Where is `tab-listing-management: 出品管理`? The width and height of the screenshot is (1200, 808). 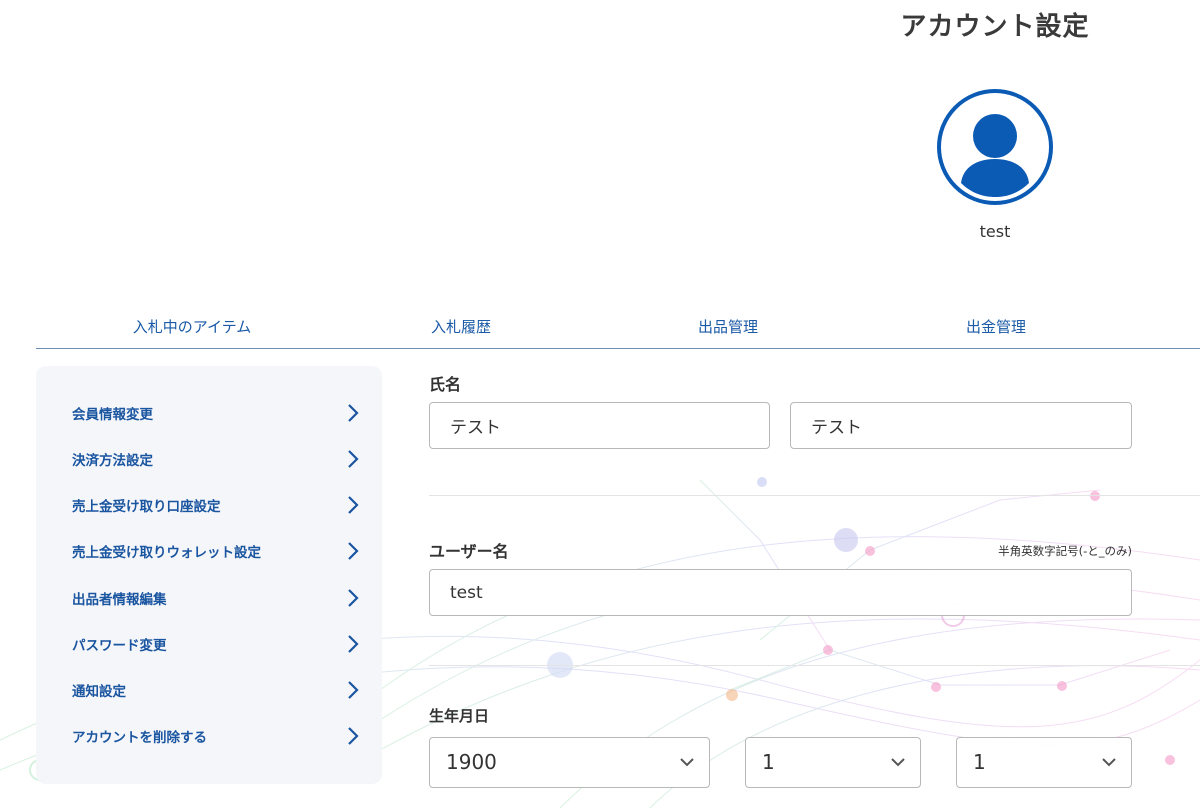
tab-listing-management: 出品管理 is located at coordinates (728, 326).